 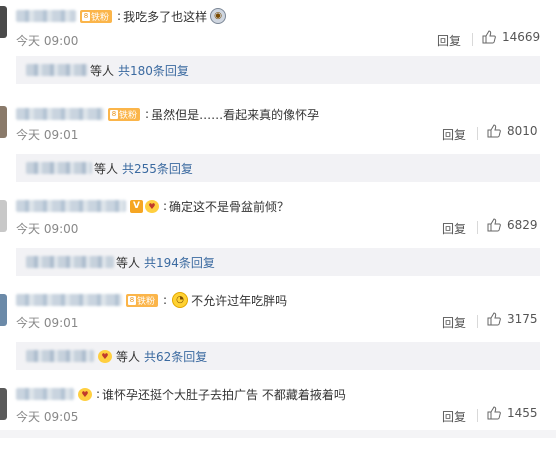 I want to click on like-button: 3175, so click(x=512, y=319).